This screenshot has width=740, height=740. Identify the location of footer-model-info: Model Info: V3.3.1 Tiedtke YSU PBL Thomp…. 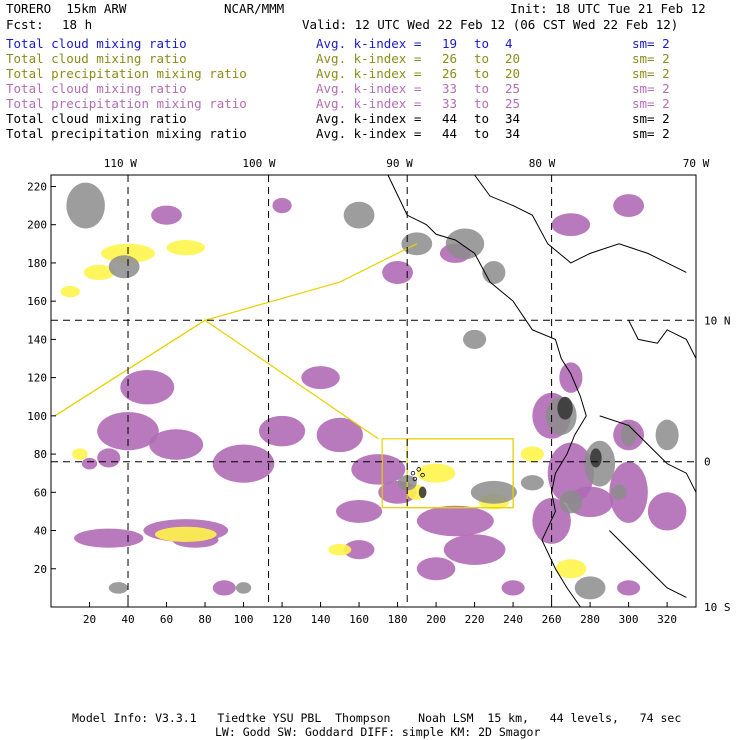
(377, 718).